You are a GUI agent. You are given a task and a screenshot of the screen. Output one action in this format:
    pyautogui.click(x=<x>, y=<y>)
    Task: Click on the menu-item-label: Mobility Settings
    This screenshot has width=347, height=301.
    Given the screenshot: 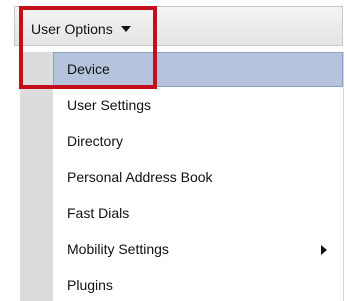 What is the action you would take?
    pyautogui.click(x=118, y=249)
    